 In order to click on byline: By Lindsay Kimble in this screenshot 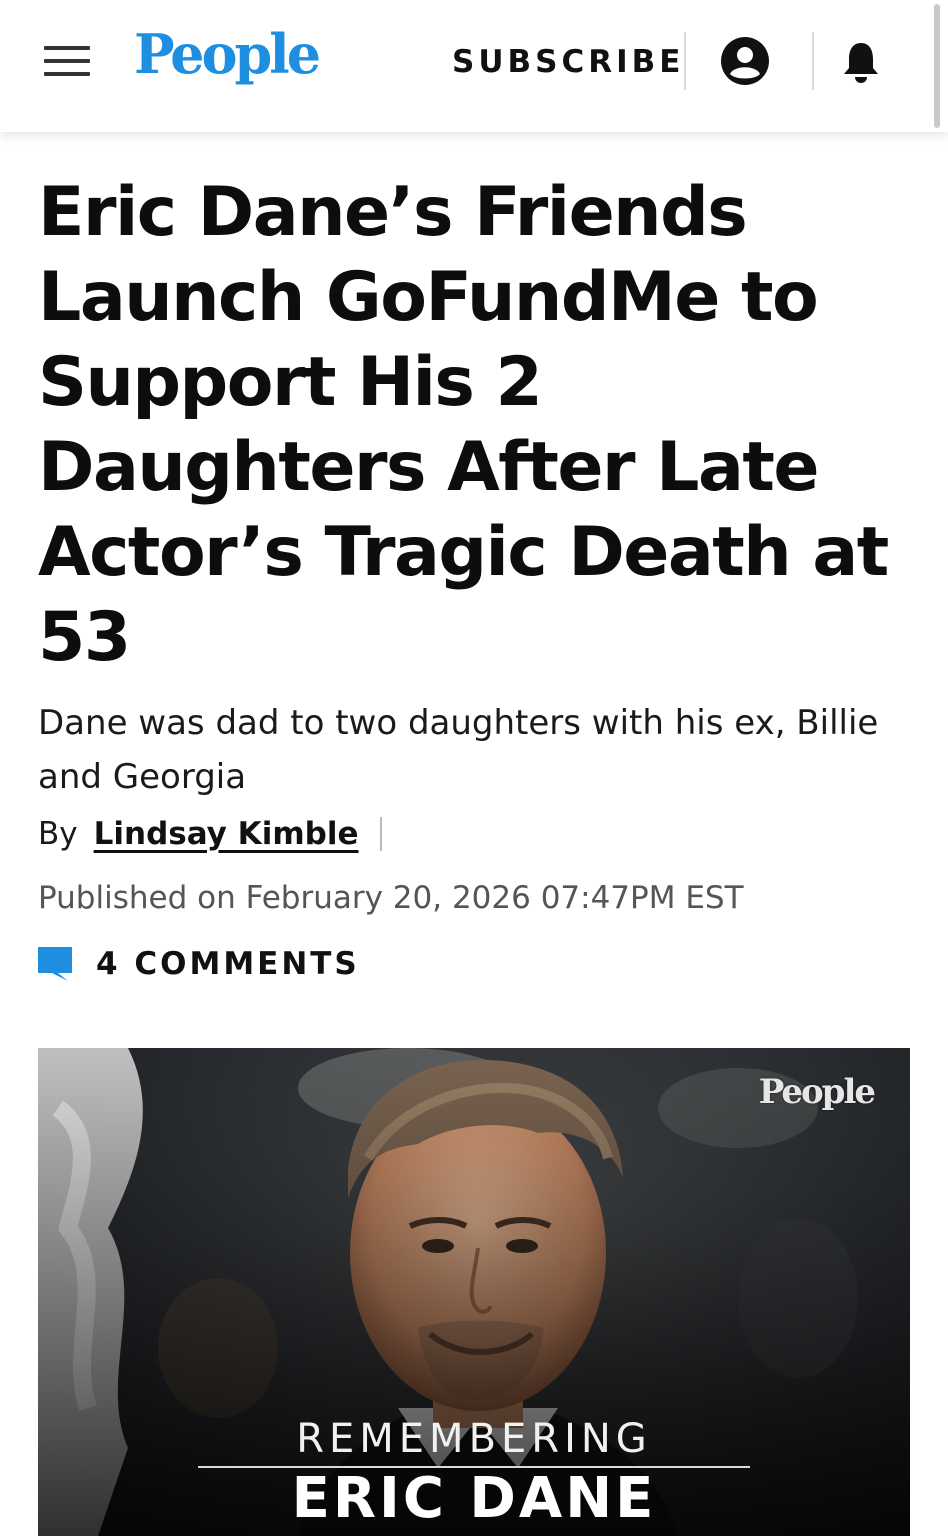, I will do `click(210, 834)`.